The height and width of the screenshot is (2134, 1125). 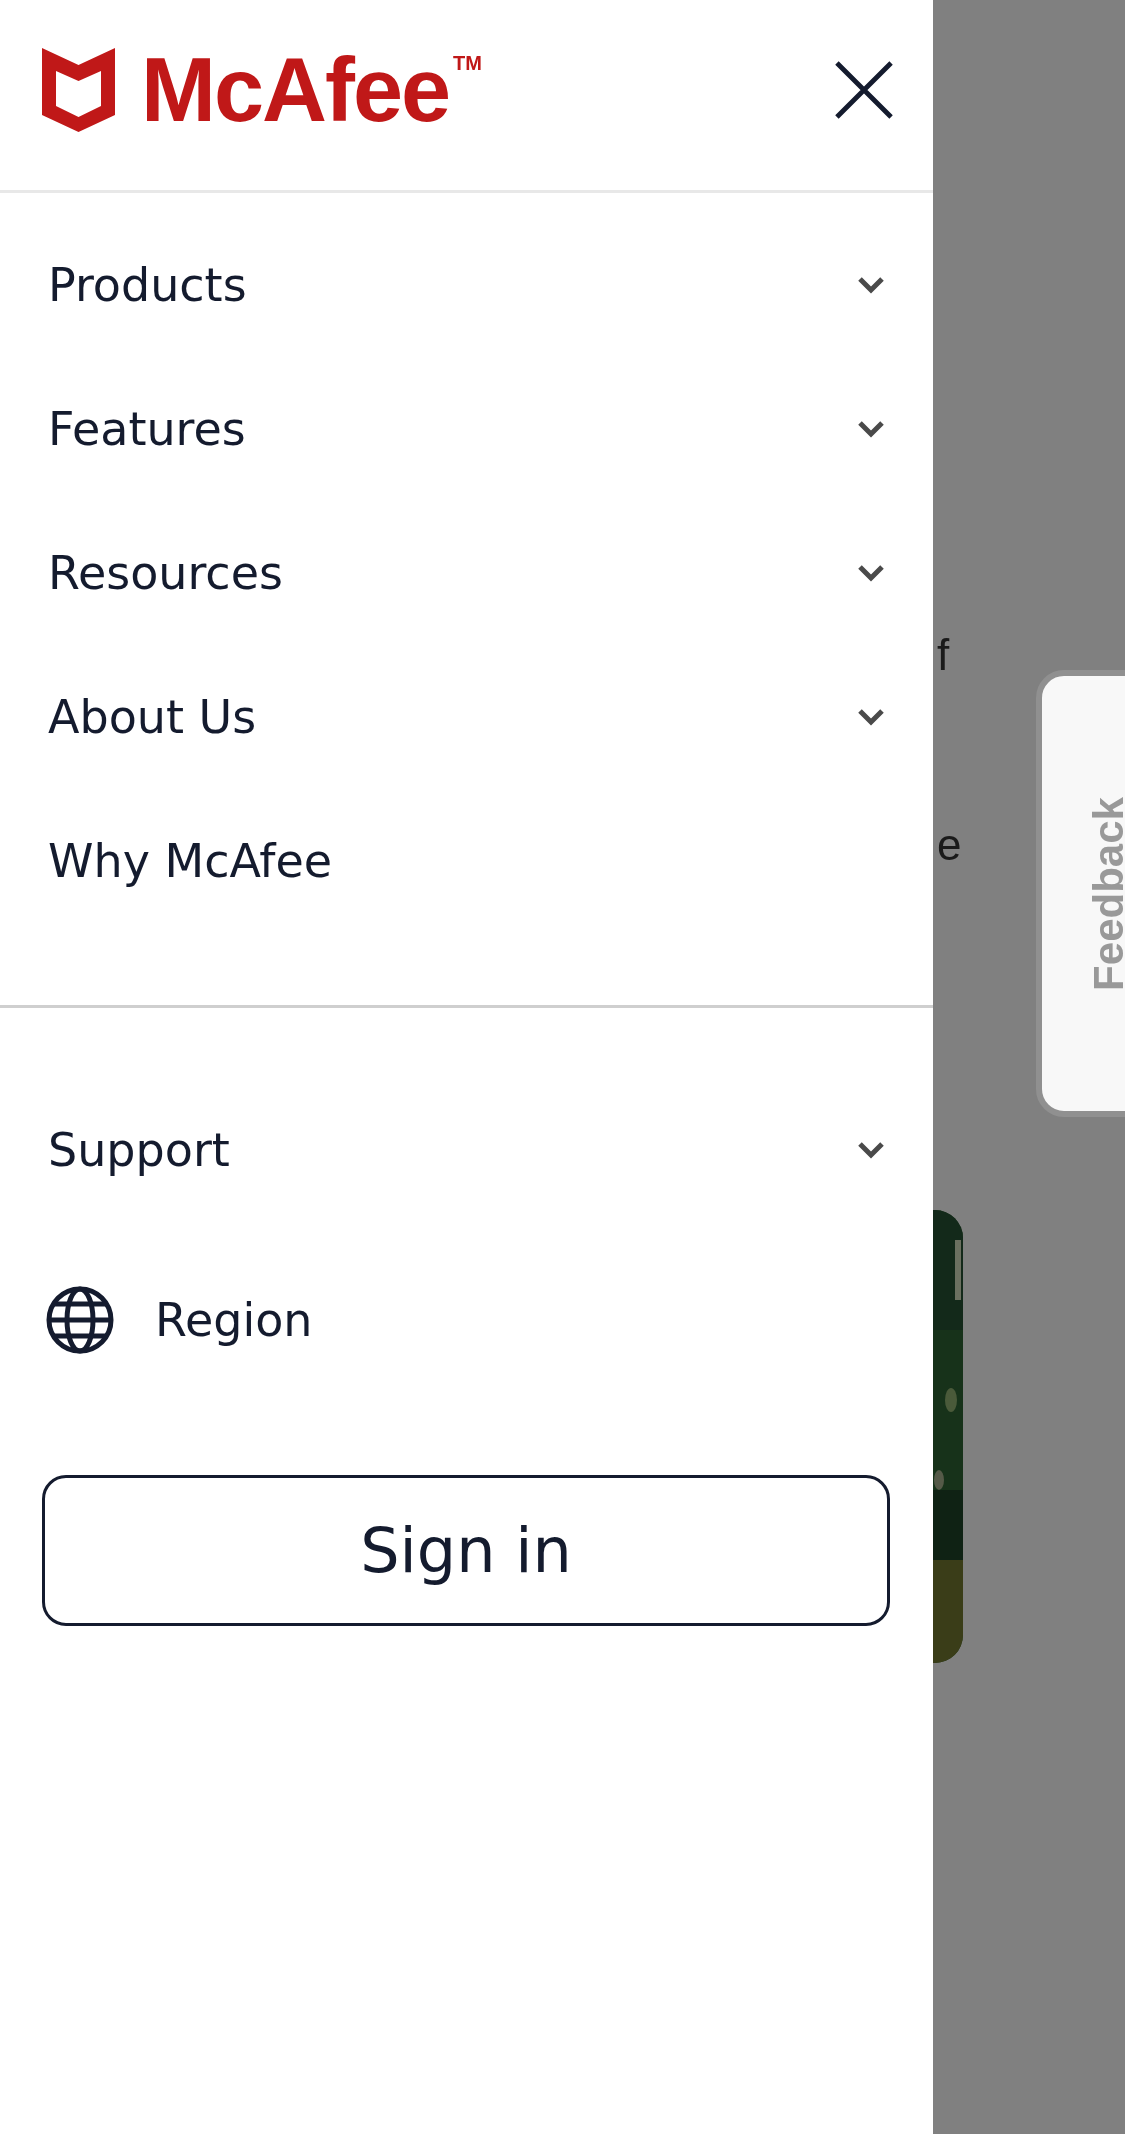 What do you see at coordinates (311, 90) in the screenshot?
I see `logo-text: McAfee$^{TM}$` at bounding box center [311, 90].